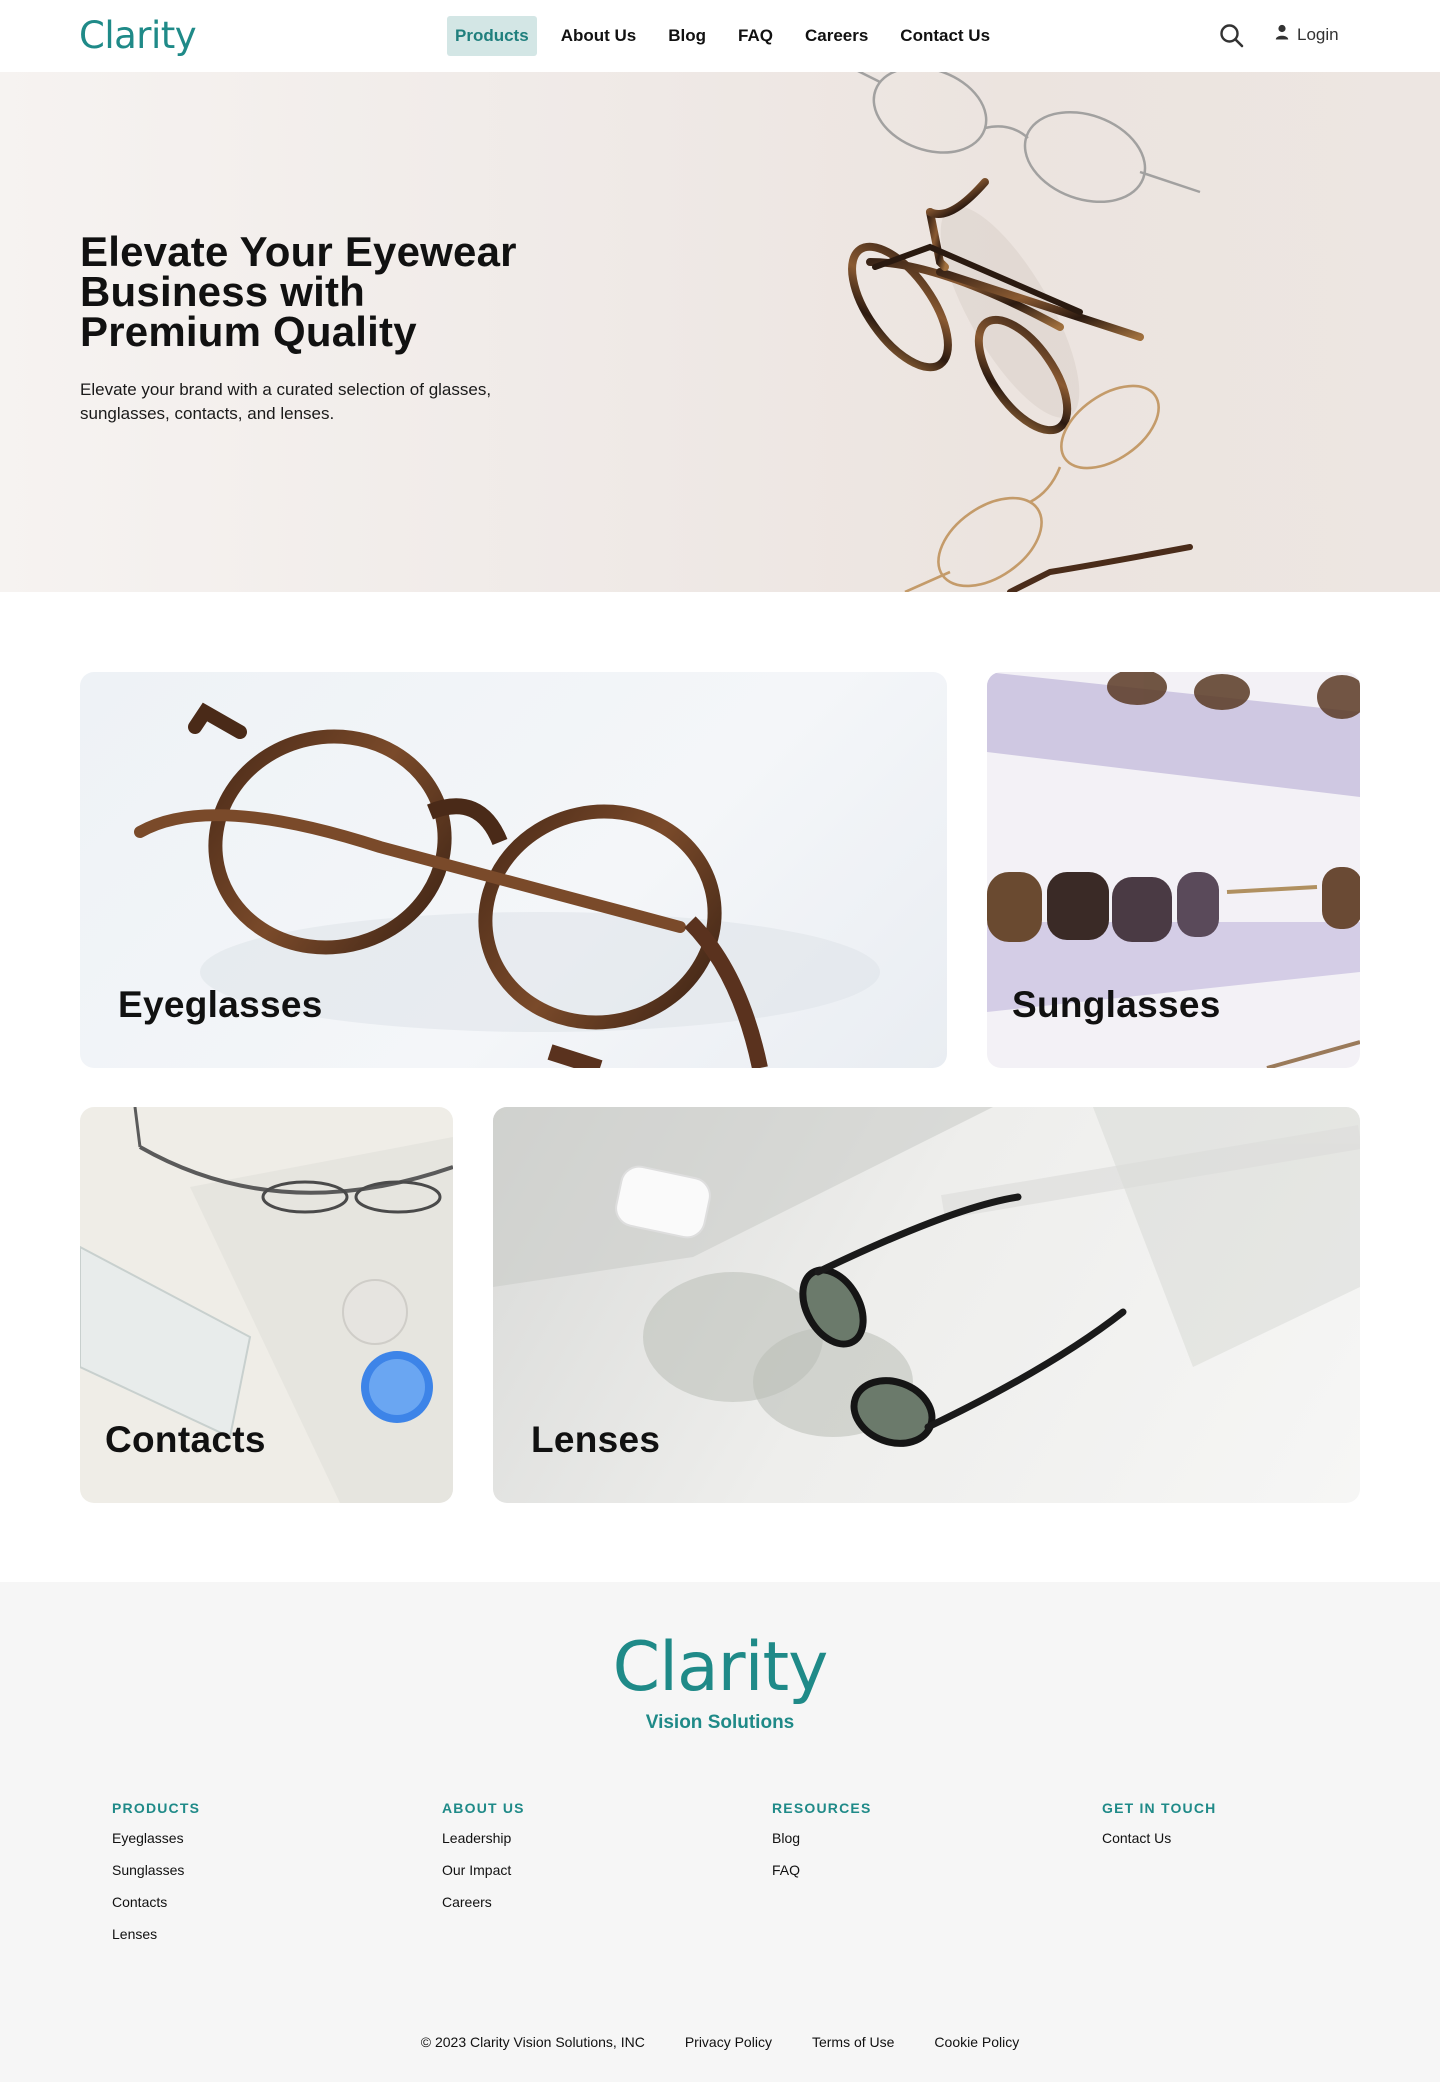 Image resolution: width=1440 pixels, height=2082 pixels. I want to click on copyright-text: © 2023 Clarity Vision Solutions, INC, so click(532, 2042).